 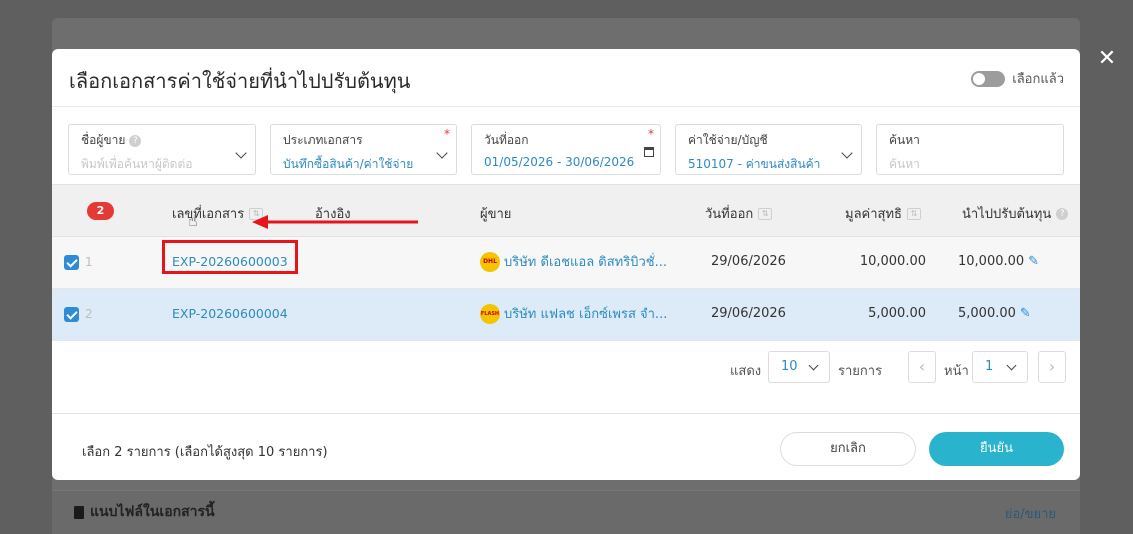 I want to click on annotation-arrow, so click(x=335, y=222).